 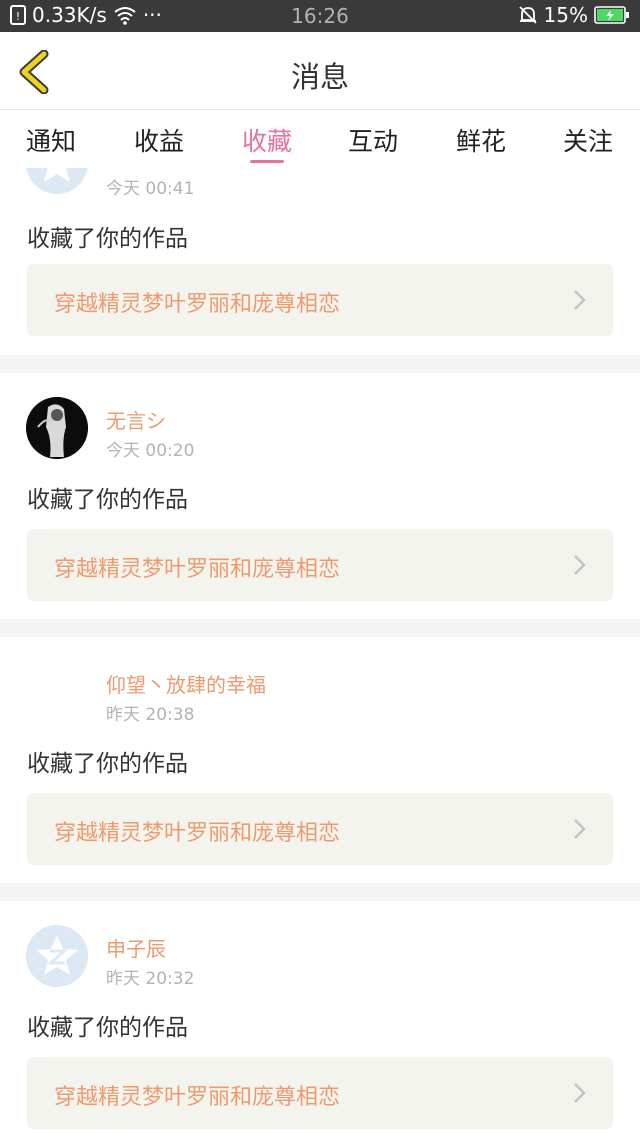 What do you see at coordinates (611, 15) in the screenshot?
I see `battery-icon` at bounding box center [611, 15].